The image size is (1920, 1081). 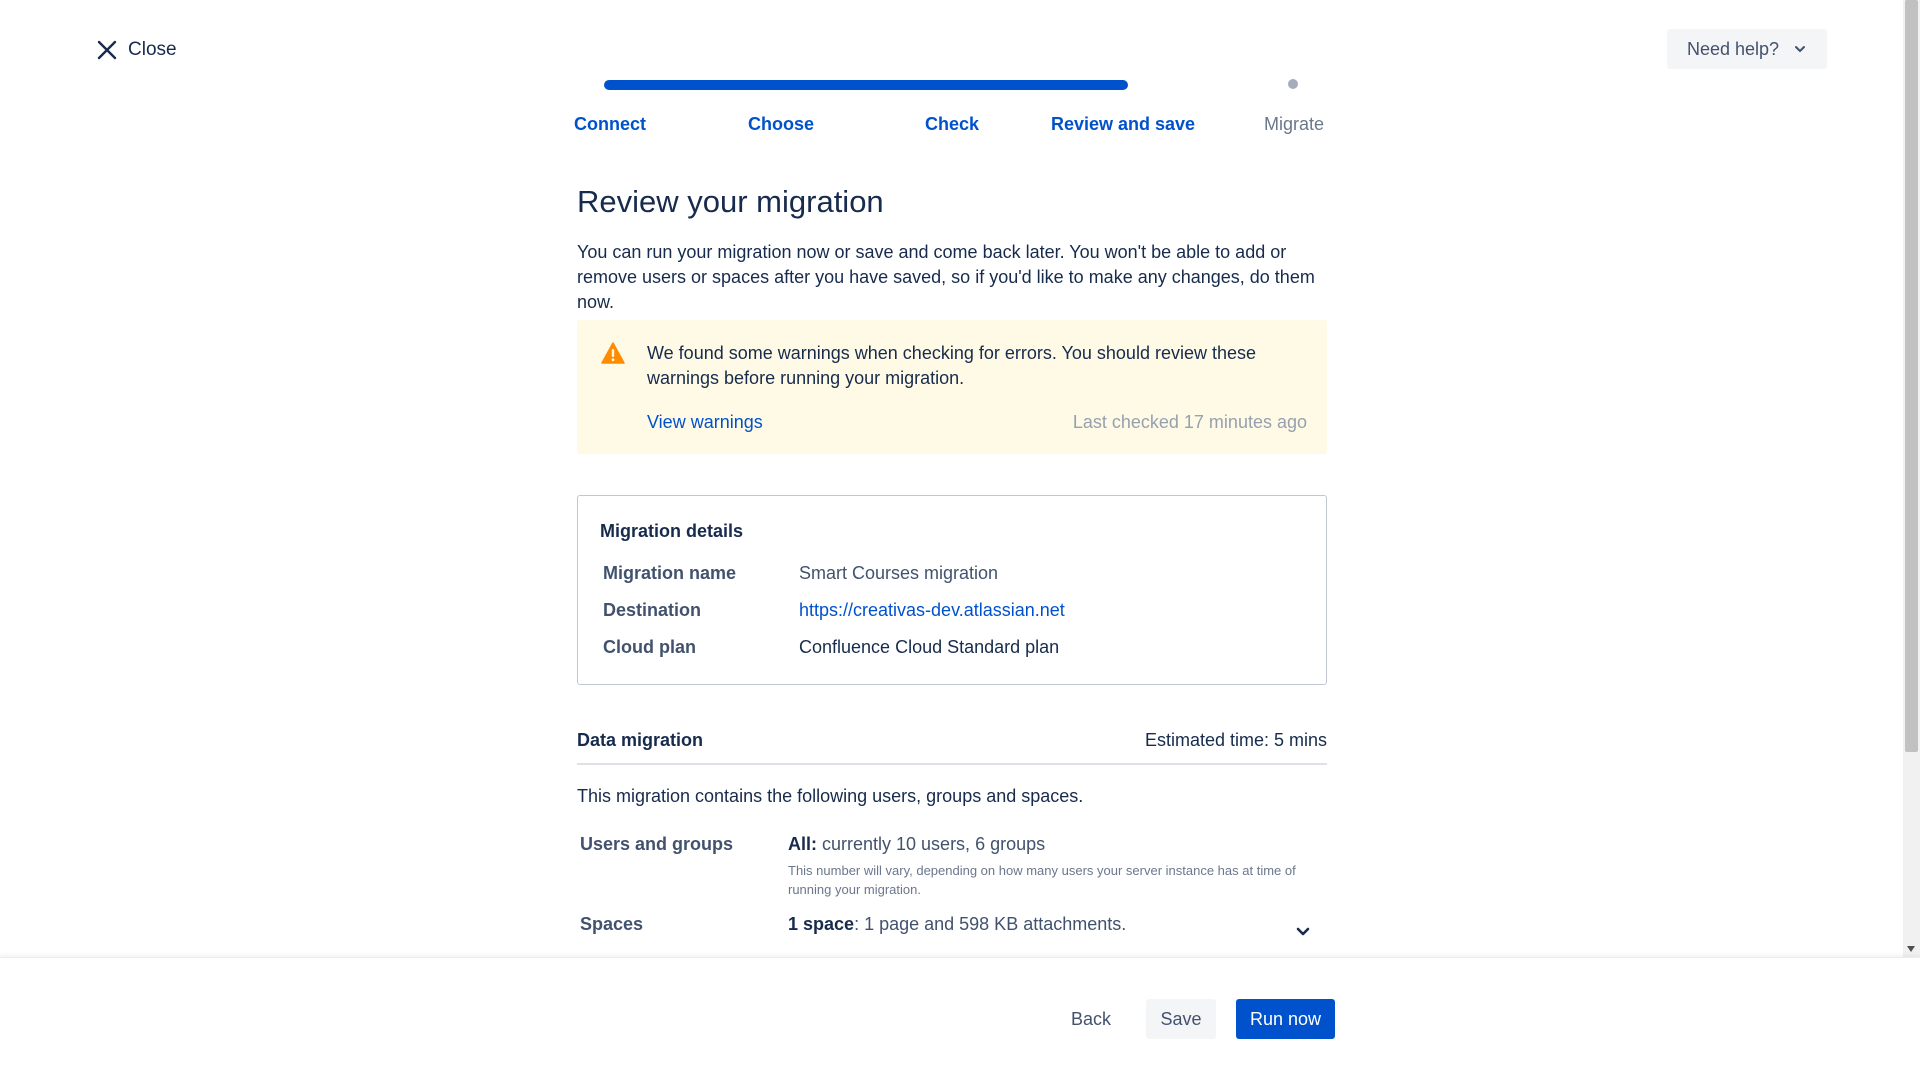 I want to click on data-migration-header: Data migration Estimated time: 5 mins, so click(x=952, y=746).